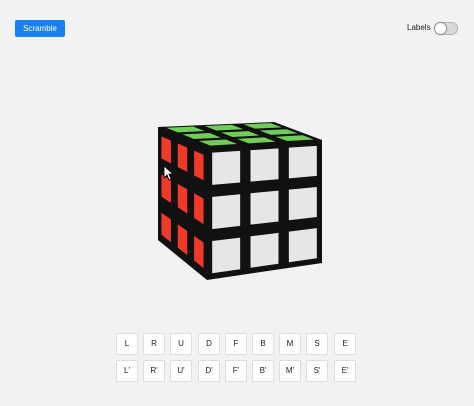 The height and width of the screenshot is (406, 474). I want to click on move-button-u: U, so click(181, 344).